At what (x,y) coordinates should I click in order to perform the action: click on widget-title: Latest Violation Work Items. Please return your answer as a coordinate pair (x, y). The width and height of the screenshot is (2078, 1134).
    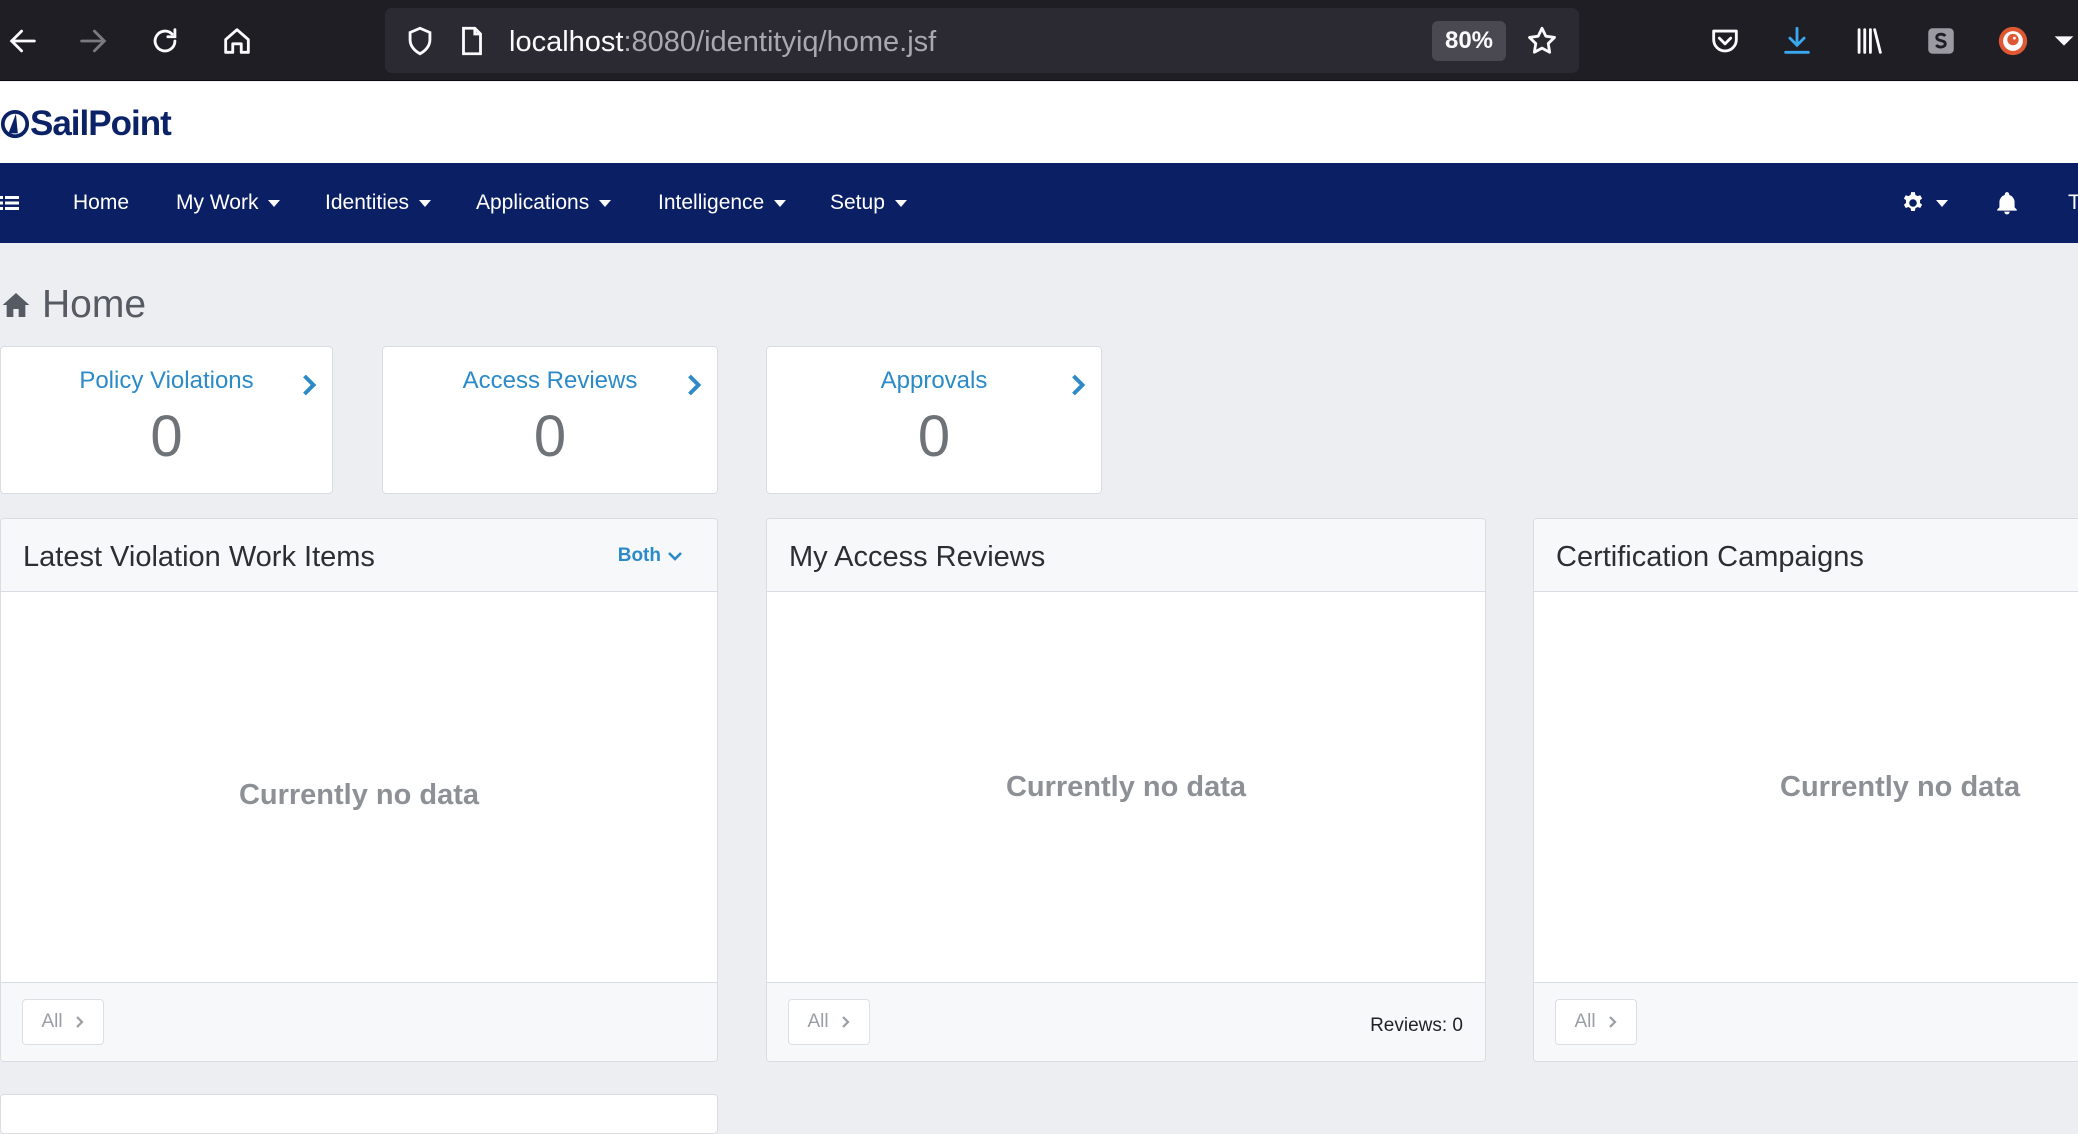
    Looking at the image, I should click on (199, 557).